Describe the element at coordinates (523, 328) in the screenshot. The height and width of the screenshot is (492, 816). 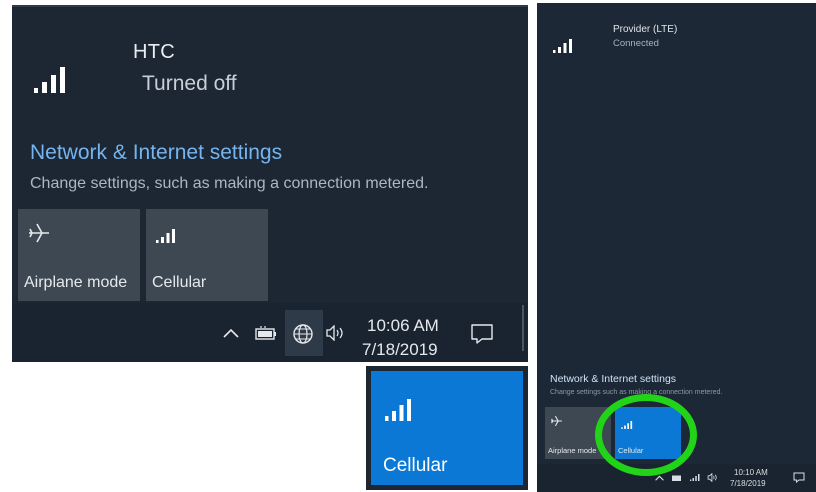
I see `show-desktop-divider` at that location.